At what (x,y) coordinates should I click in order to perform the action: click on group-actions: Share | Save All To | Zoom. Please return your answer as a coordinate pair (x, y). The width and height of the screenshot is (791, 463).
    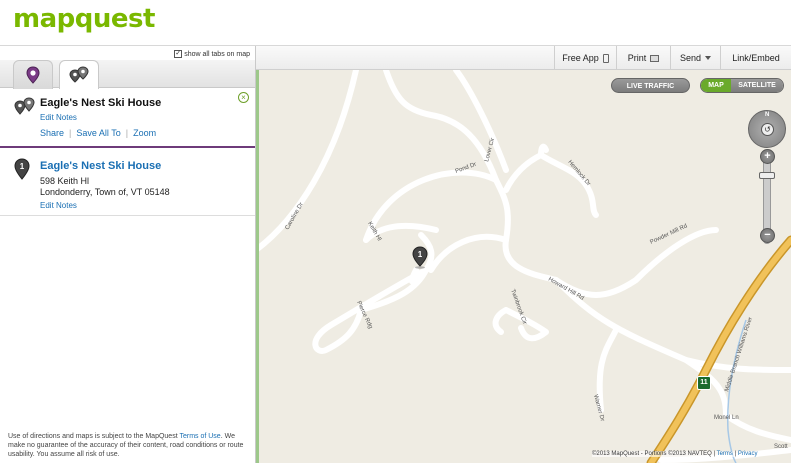
    Looking at the image, I should click on (98, 133).